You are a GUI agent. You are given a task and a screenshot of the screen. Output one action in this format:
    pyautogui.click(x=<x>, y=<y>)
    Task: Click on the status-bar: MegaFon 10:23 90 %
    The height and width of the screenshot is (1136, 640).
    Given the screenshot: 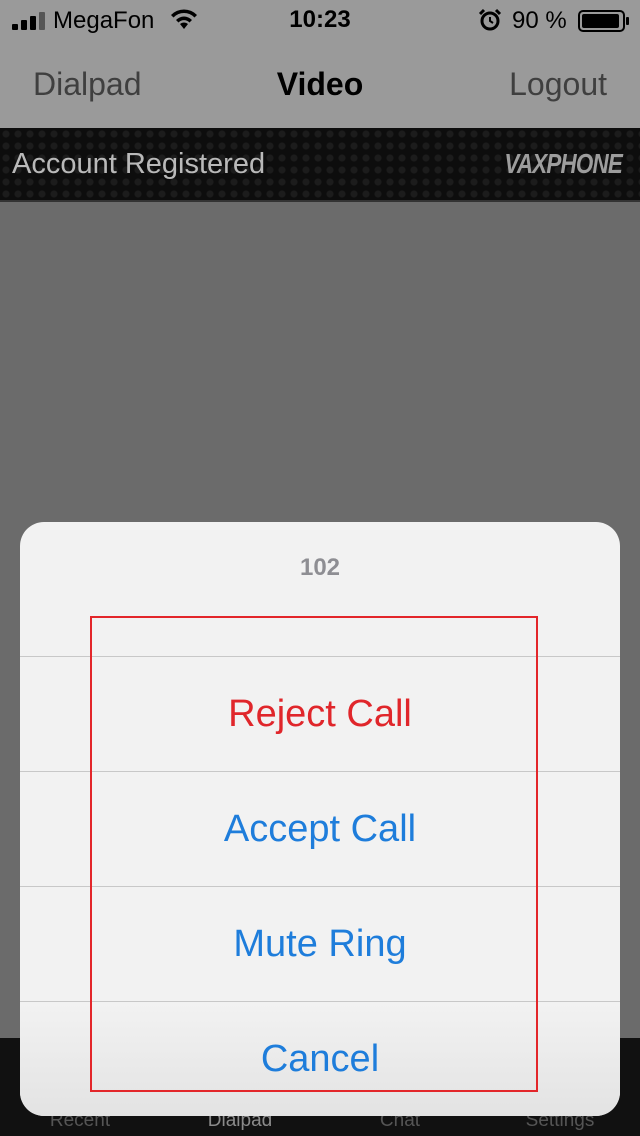 What is the action you would take?
    pyautogui.click(x=320, y=20)
    